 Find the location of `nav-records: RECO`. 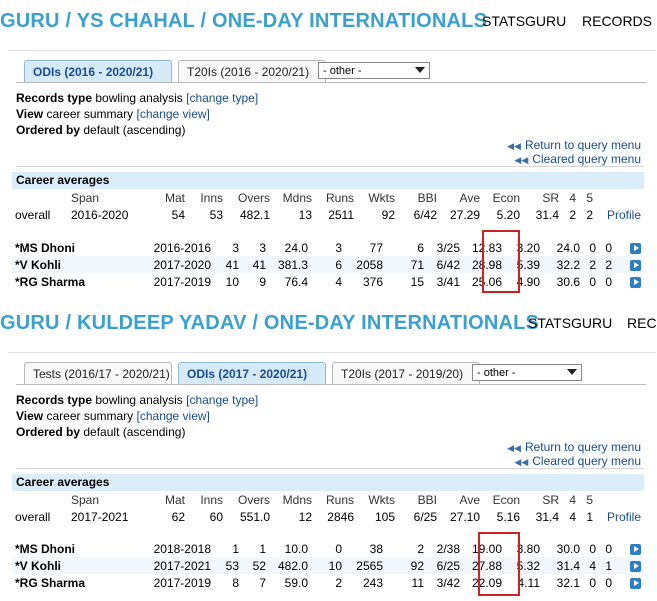

nav-records: RECO is located at coordinates (642, 323).